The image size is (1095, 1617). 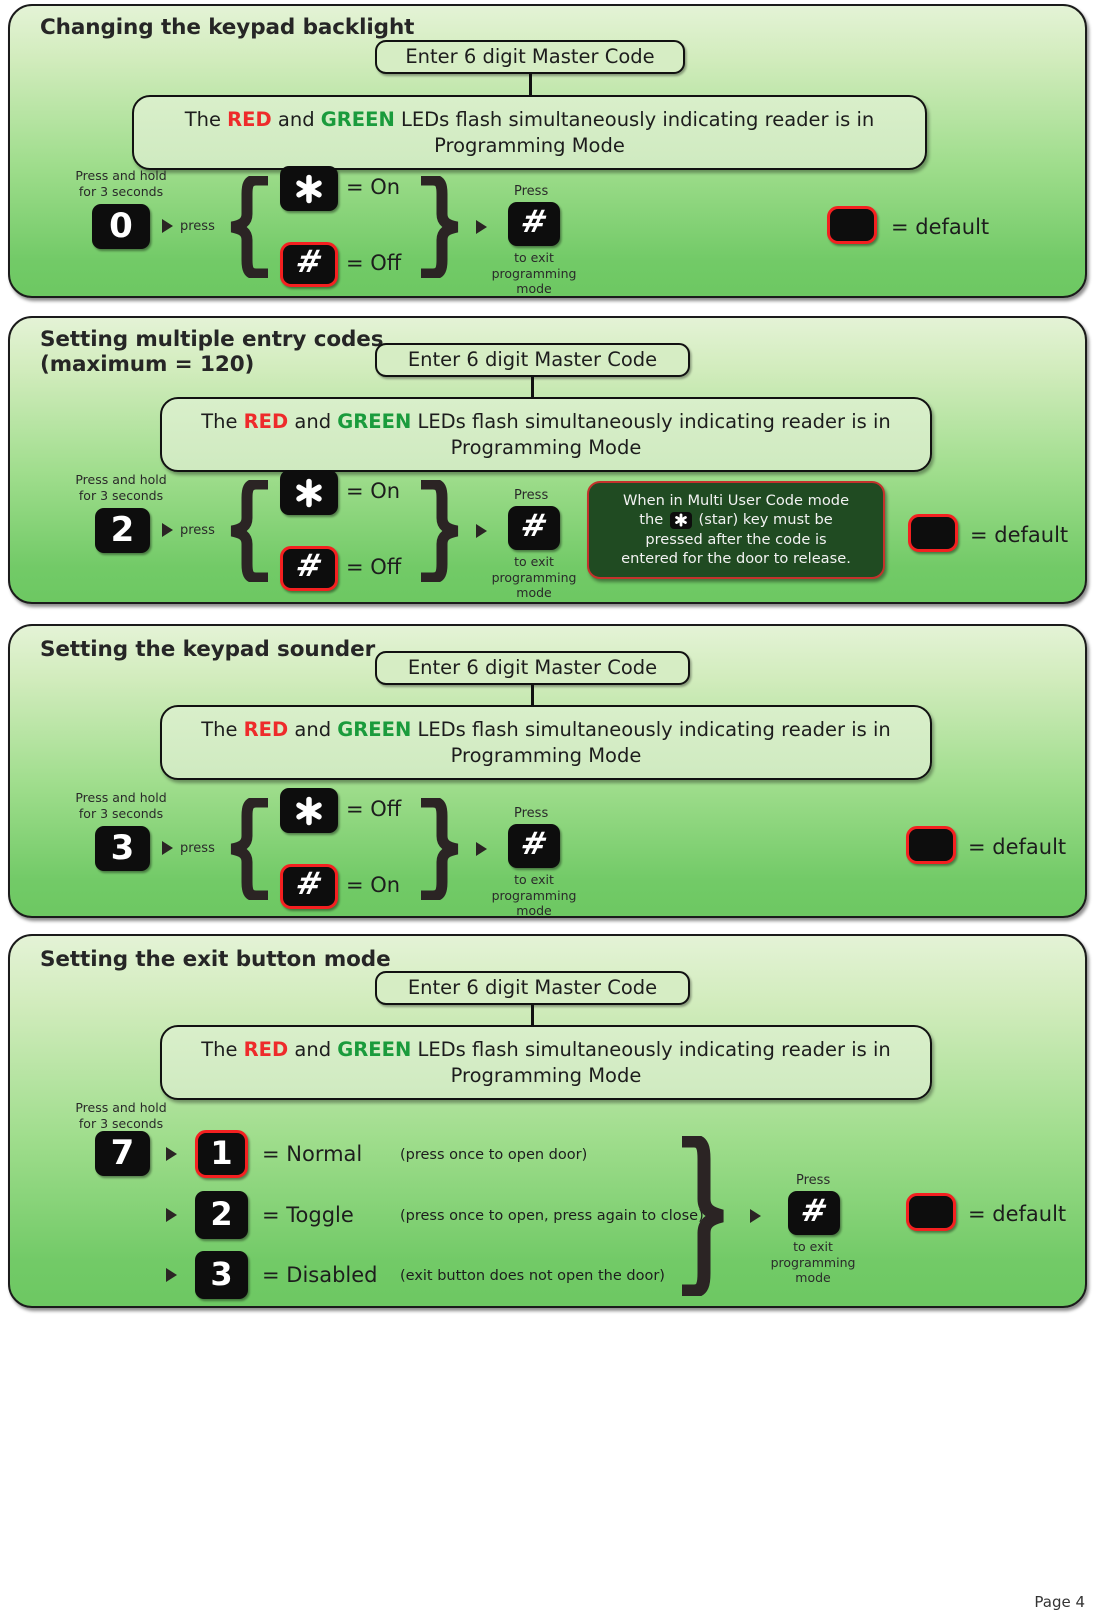 I want to click on option-label-3-1: = Toggle, so click(x=308, y=1215).